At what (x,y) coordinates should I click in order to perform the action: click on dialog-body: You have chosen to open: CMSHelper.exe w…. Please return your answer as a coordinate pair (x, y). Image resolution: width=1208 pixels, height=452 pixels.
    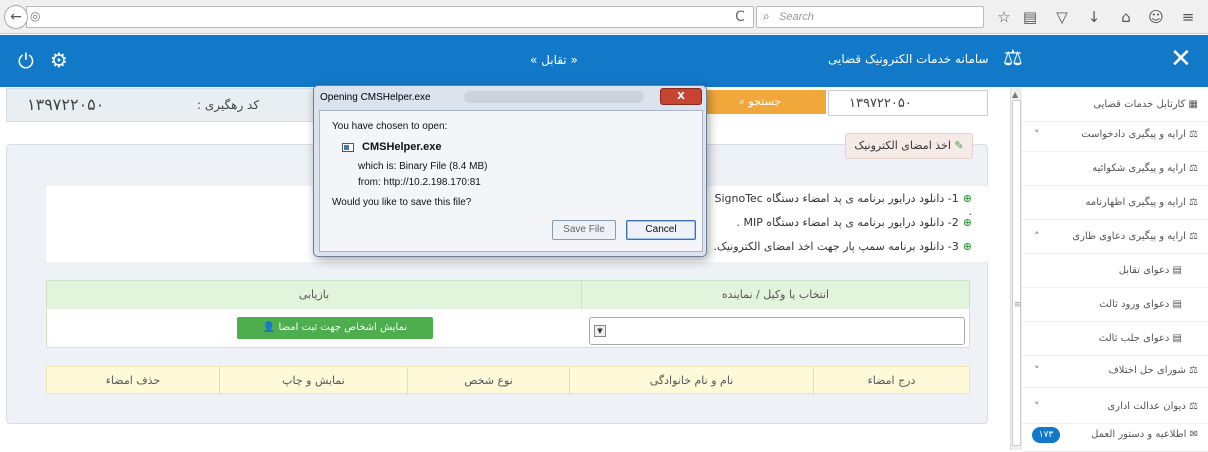
    Looking at the image, I should click on (511, 181).